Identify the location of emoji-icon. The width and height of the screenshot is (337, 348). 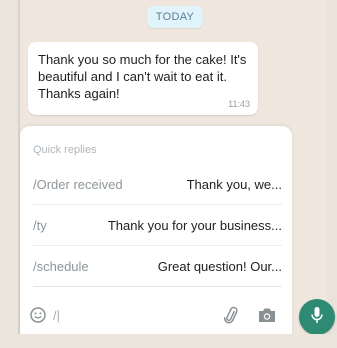
(38, 315).